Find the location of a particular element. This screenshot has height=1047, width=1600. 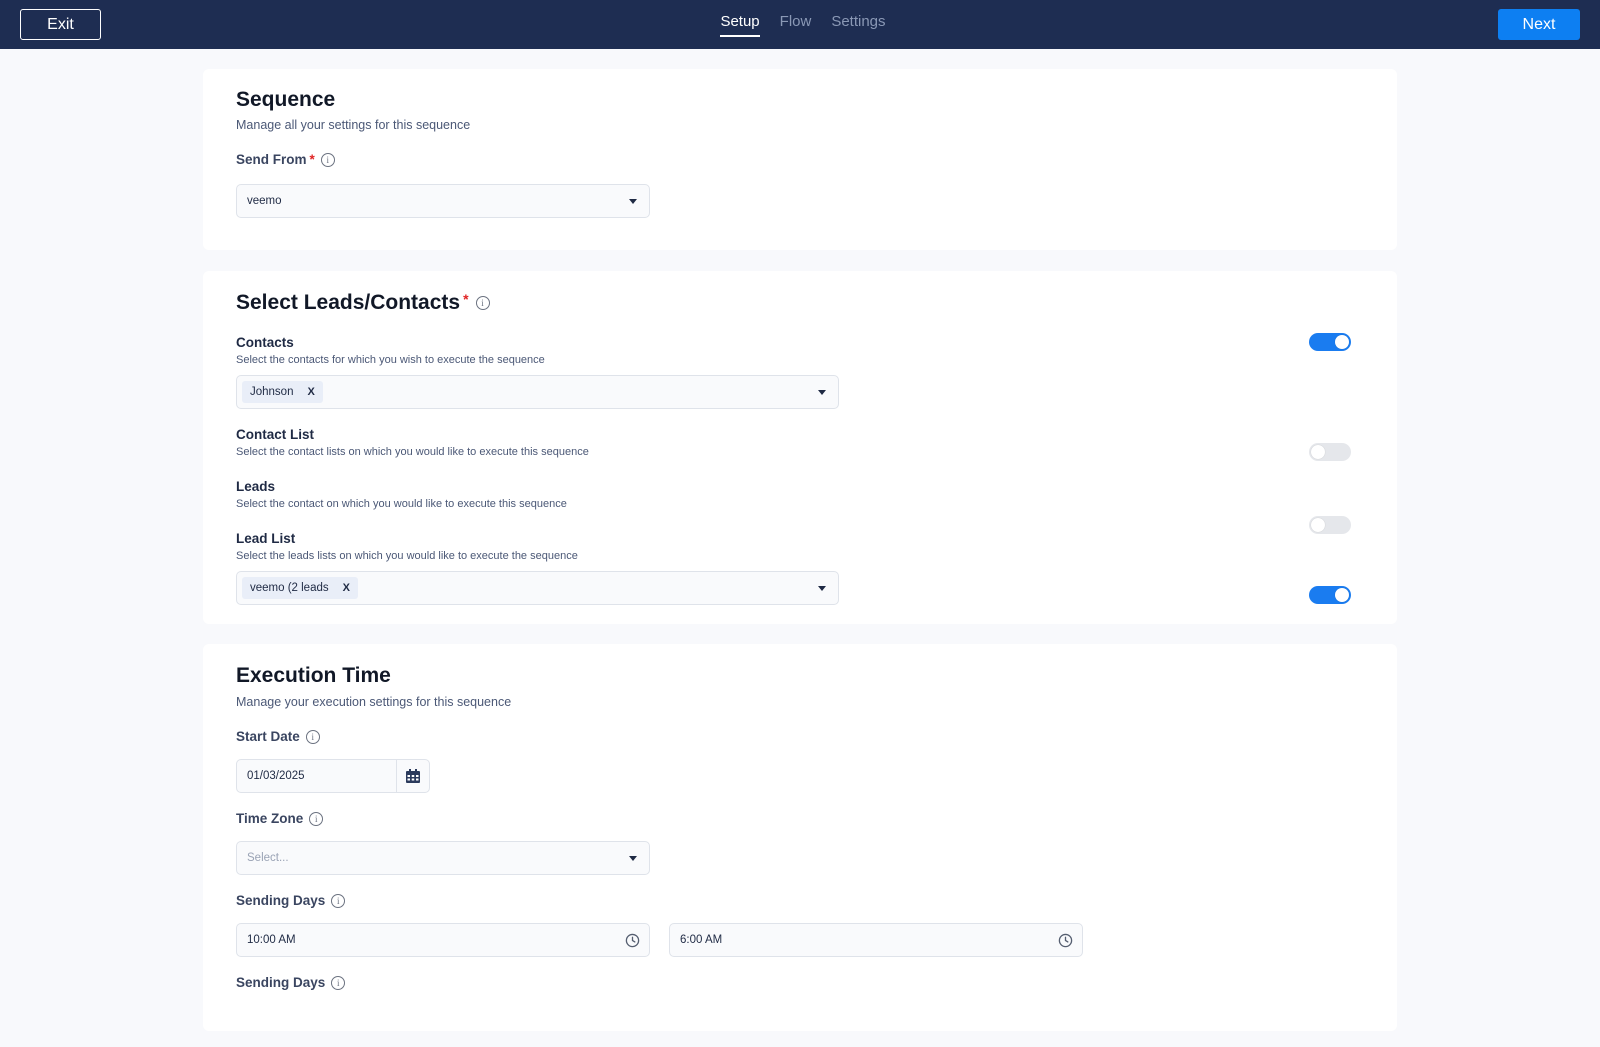

contact-chip: Johnson X is located at coordinates (282, 392).